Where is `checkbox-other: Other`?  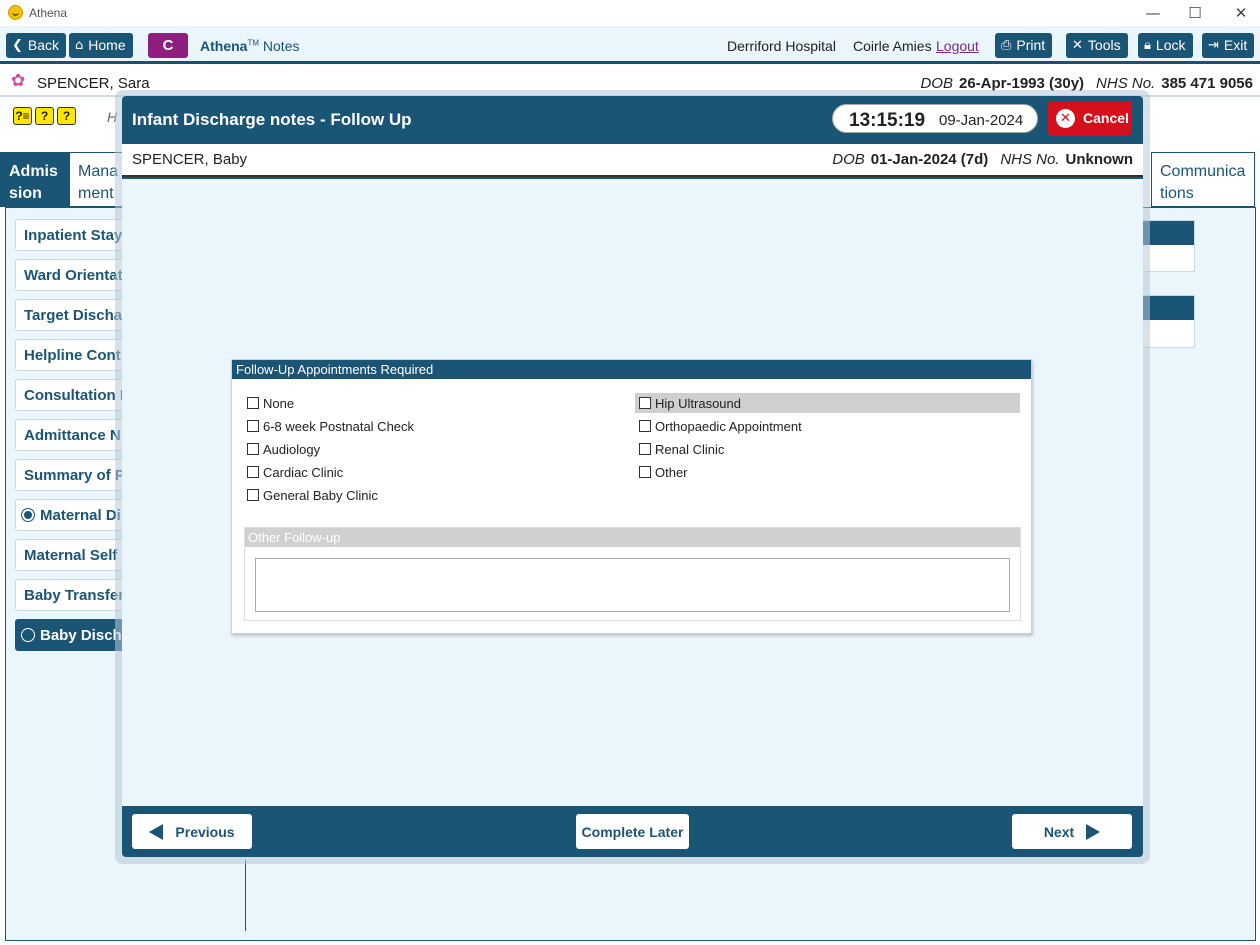 checkbox-other: Other is located at coordinates (663, 472).